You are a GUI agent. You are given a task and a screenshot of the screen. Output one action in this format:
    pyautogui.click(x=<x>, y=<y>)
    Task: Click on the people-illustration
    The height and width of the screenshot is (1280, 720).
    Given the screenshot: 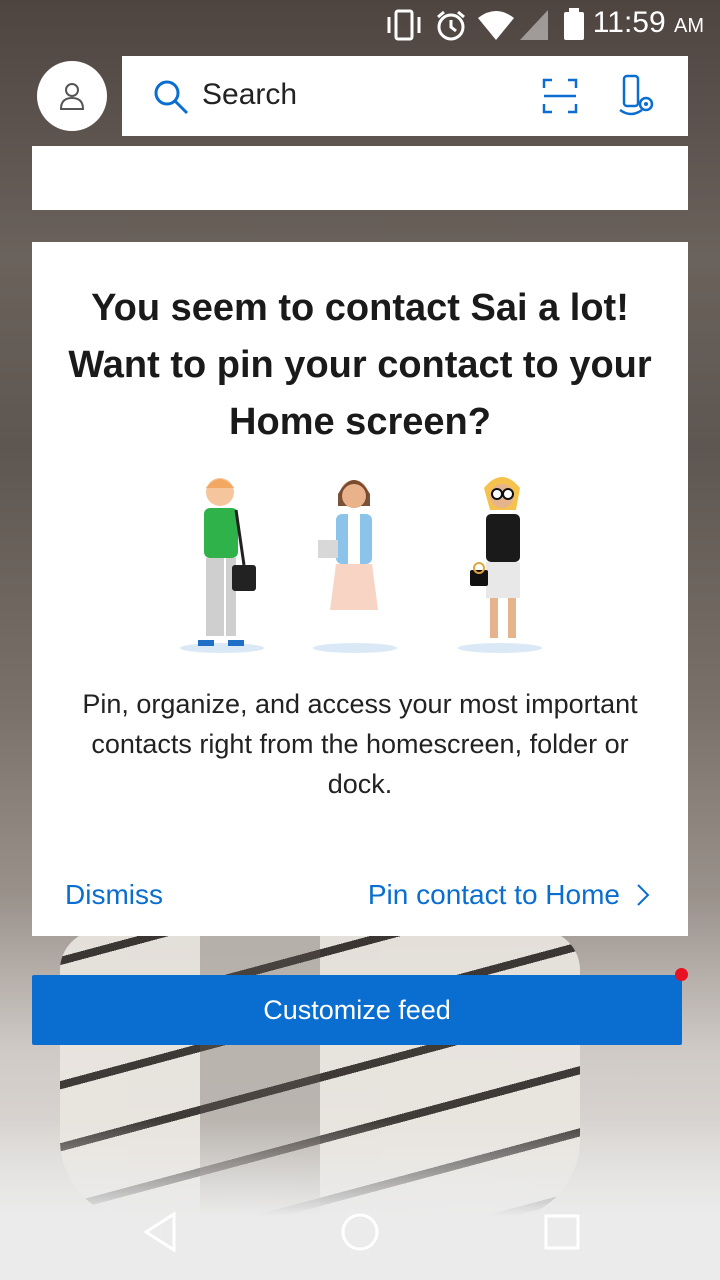 What is the action you would take?
    pyautogui.click(x=361, y=565)
    